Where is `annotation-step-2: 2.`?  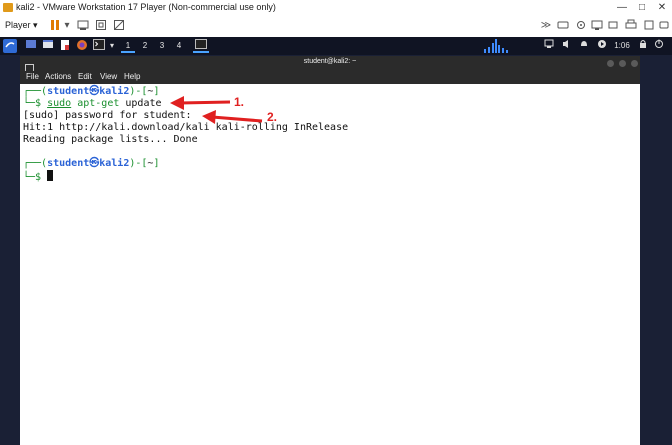
annotation-step-2: 2. is located at coordinates (272, 117).